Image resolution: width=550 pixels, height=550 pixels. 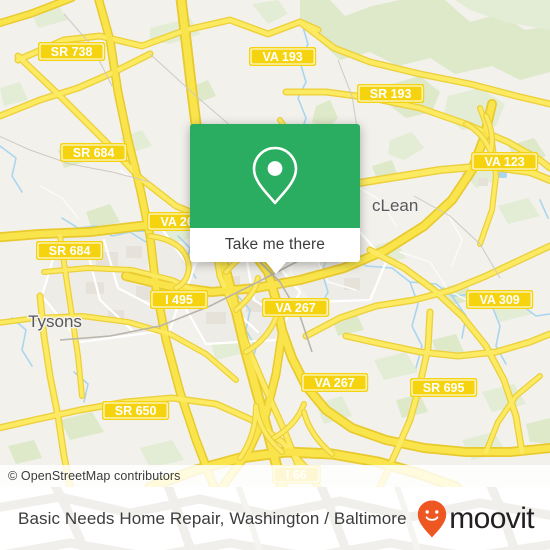 I want to click on moovit-brand: moovit, so click(x=476, y=518).